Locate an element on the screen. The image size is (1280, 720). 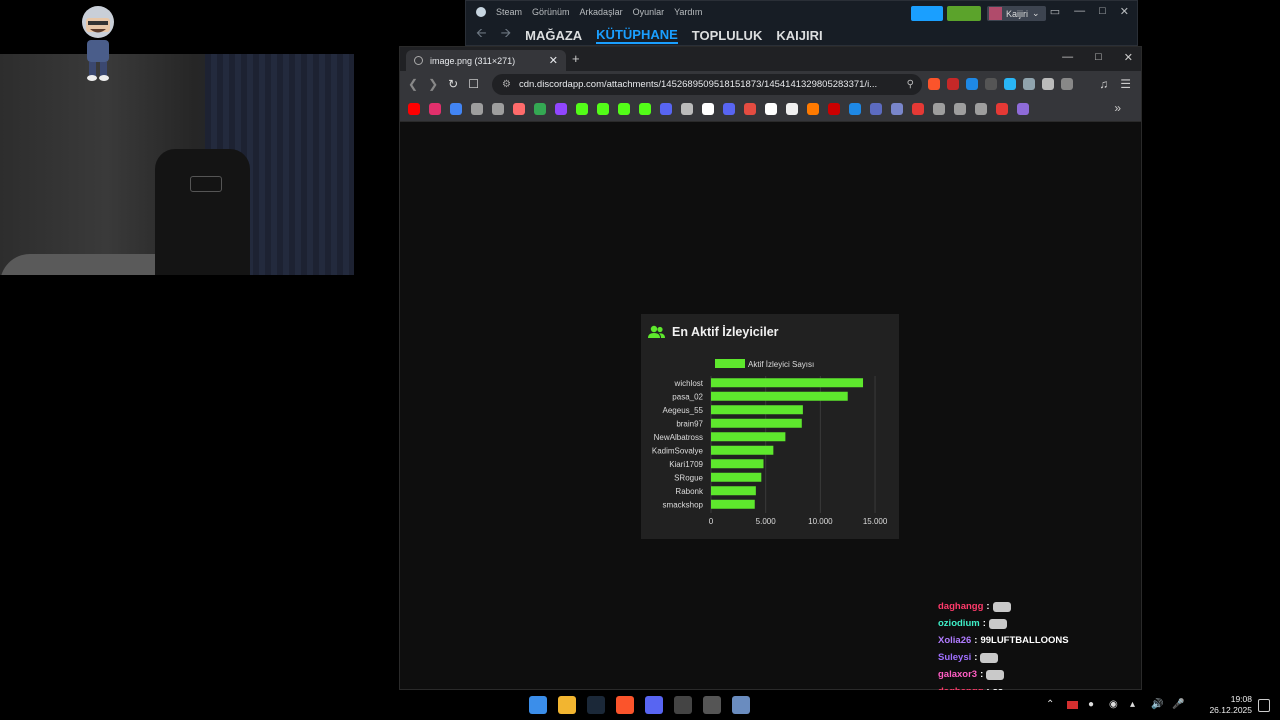
tab-close-icon: ✕ is located at coordinates (553, 60).